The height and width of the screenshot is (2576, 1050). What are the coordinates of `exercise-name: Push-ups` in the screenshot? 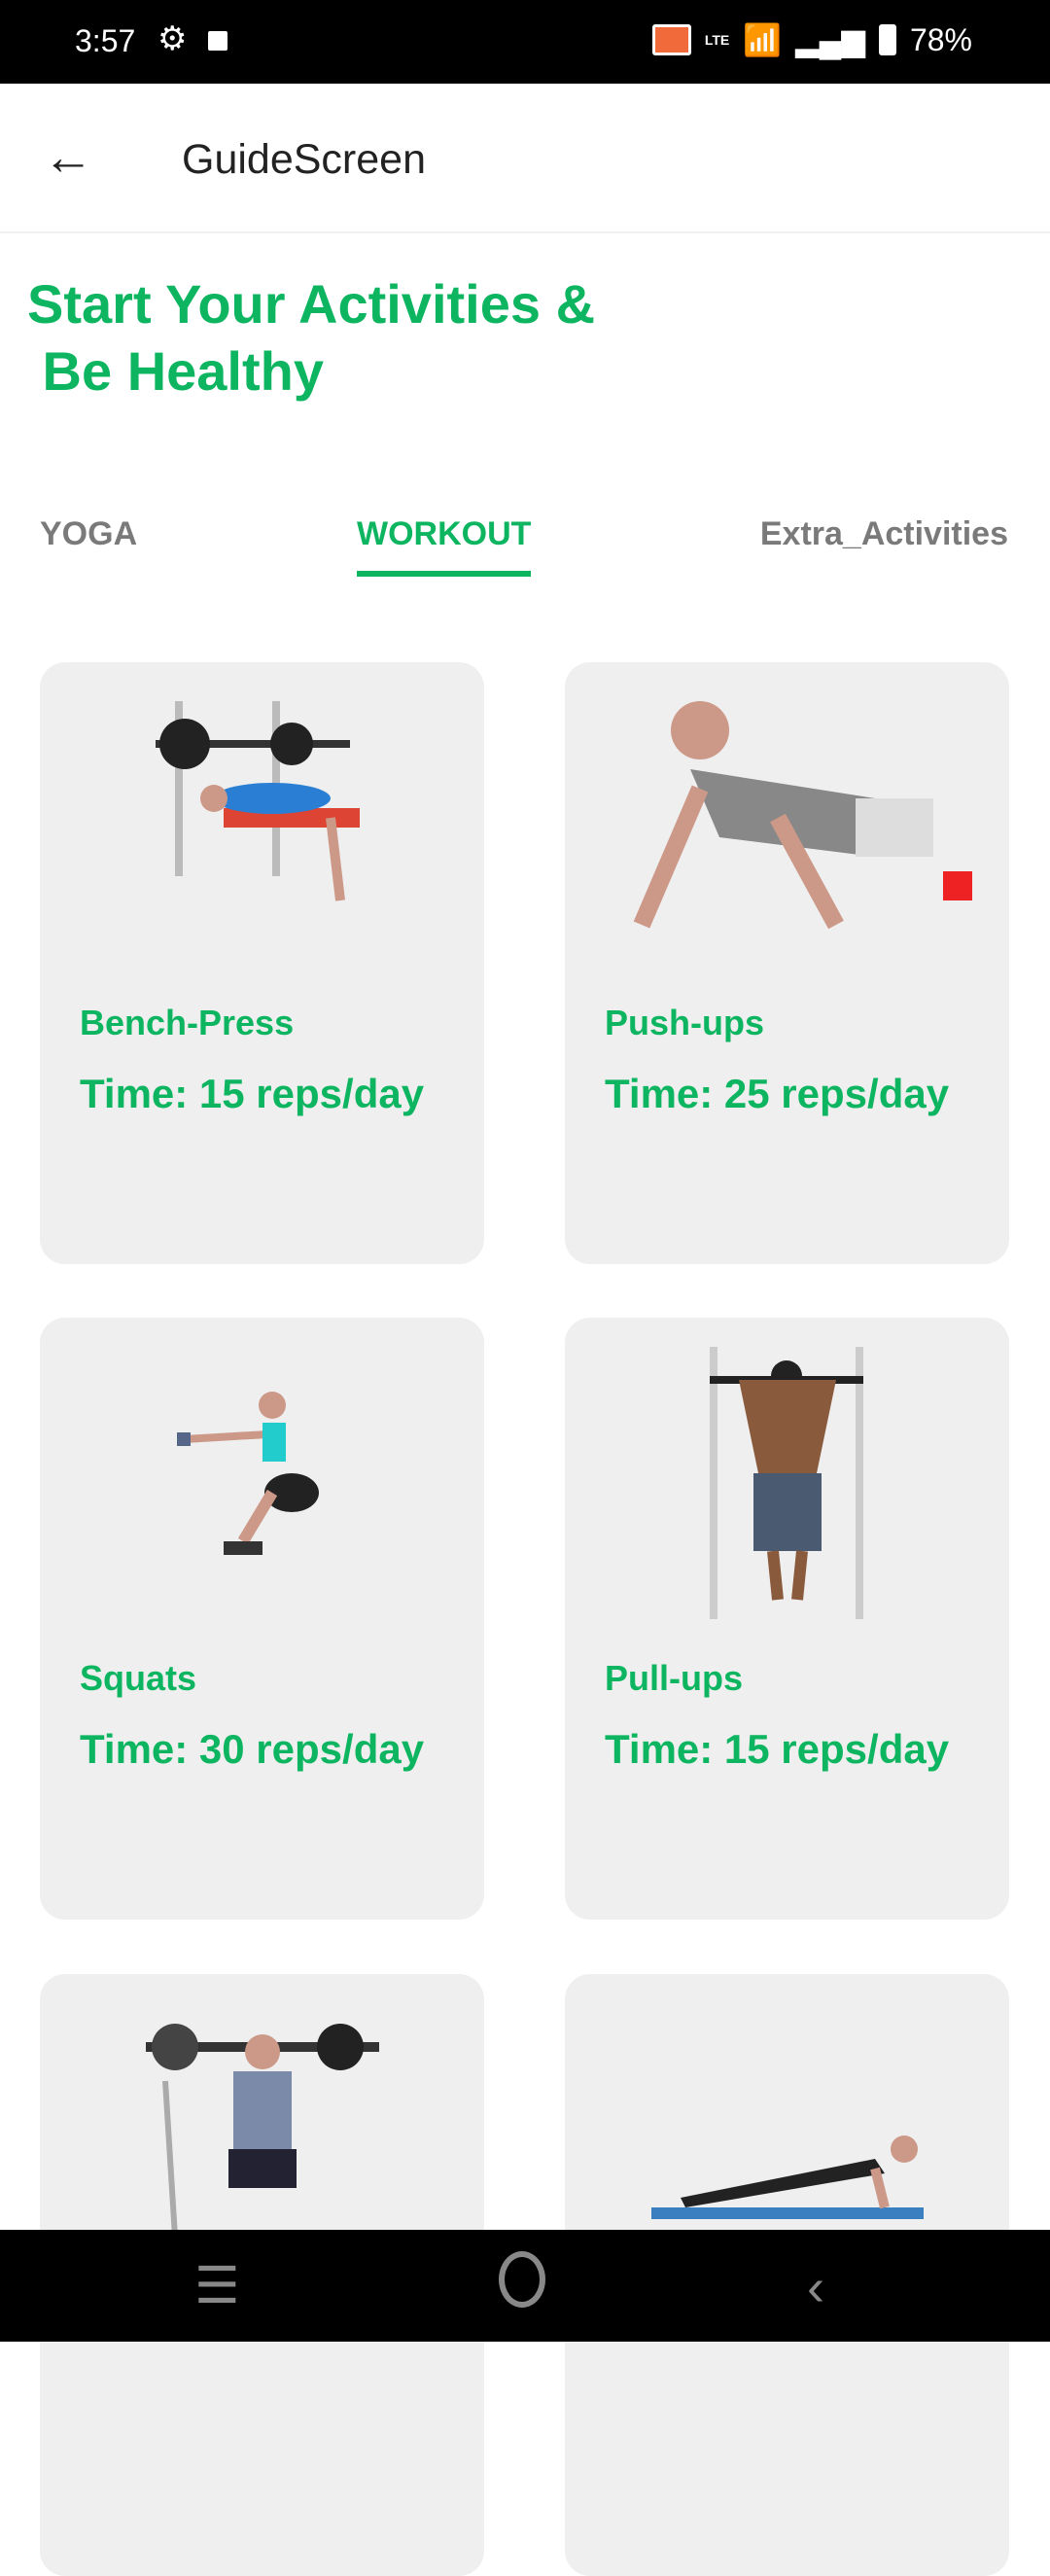 It's located at (685, 1022).